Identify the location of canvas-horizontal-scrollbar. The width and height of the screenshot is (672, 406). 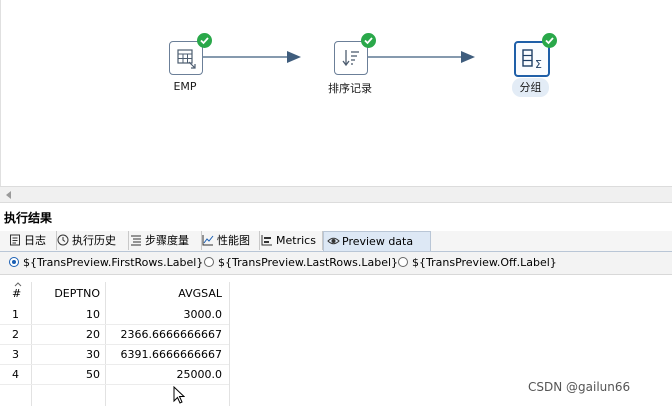
(336, 194).